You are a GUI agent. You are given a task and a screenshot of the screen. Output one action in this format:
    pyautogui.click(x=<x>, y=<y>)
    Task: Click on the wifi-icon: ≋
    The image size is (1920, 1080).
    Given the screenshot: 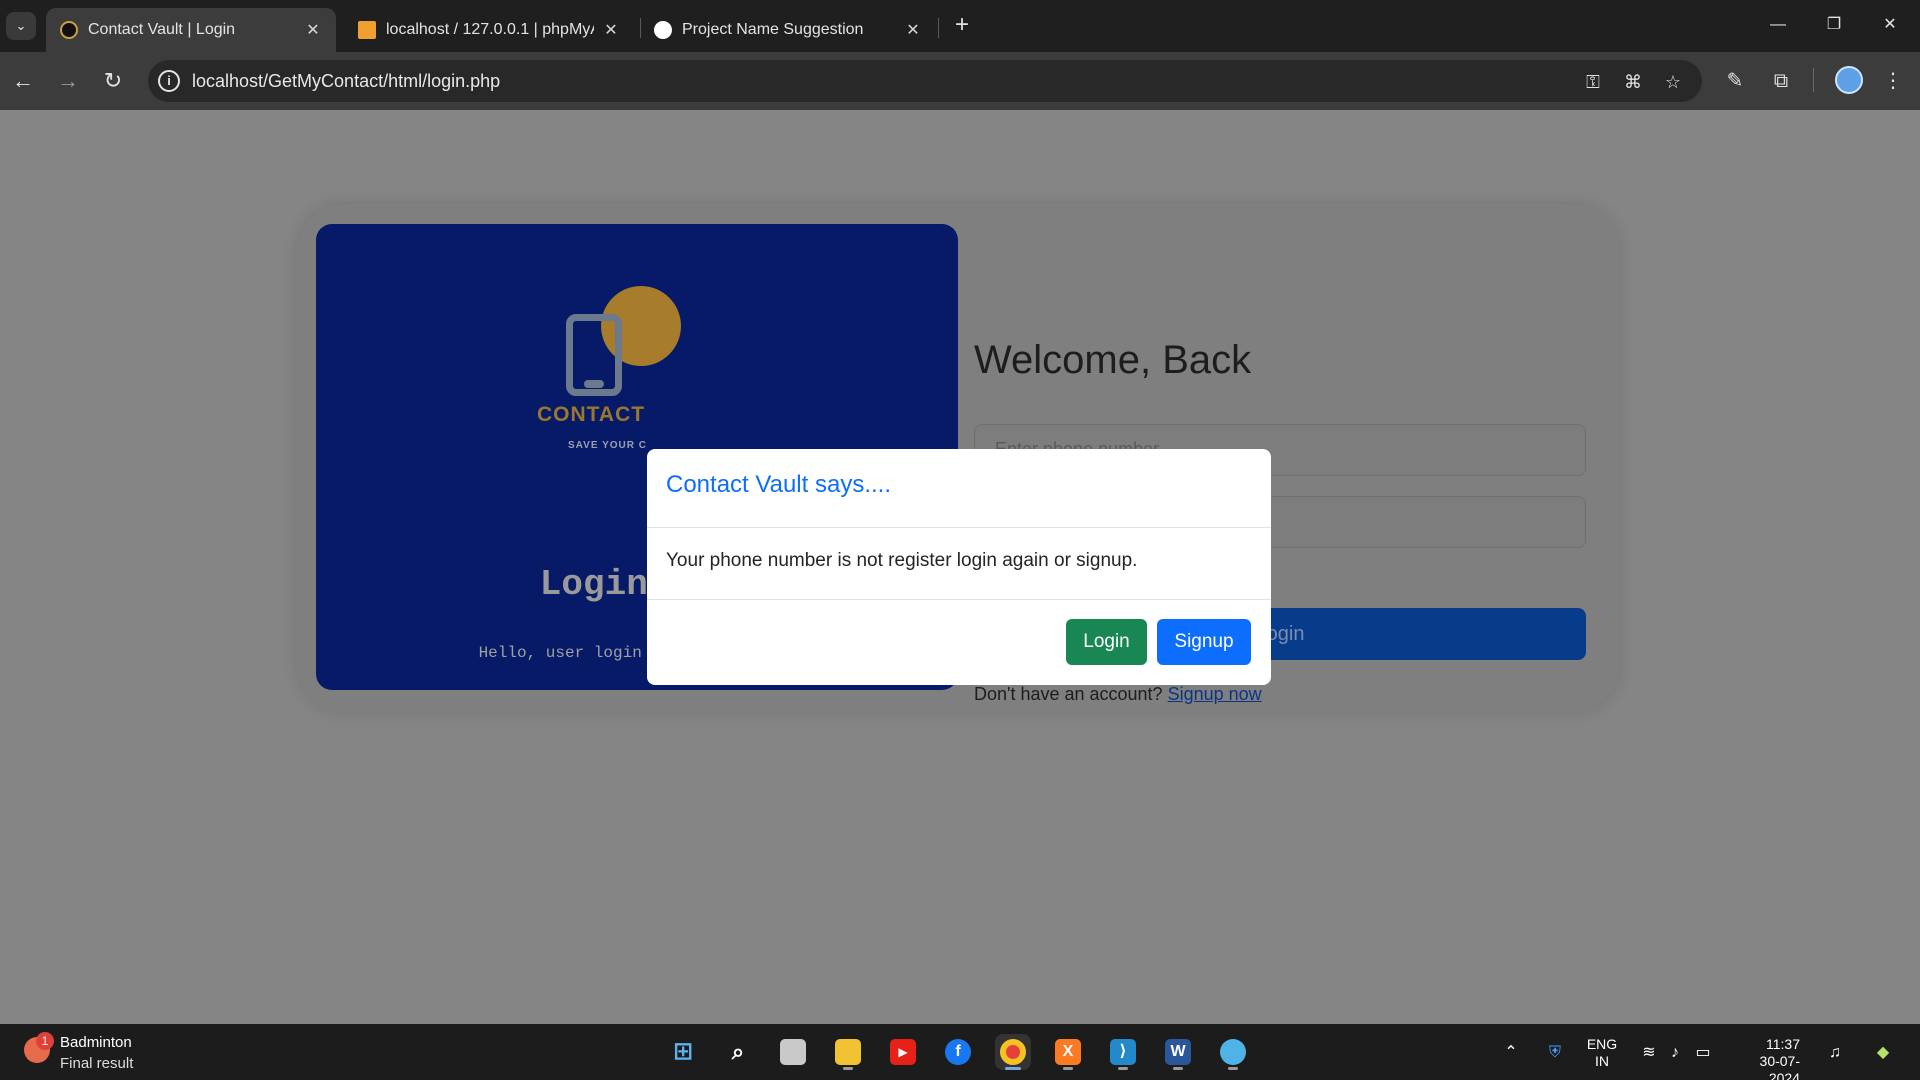 What is the action you would take?
    pyautogui.click(x=1649, y=1053)
    